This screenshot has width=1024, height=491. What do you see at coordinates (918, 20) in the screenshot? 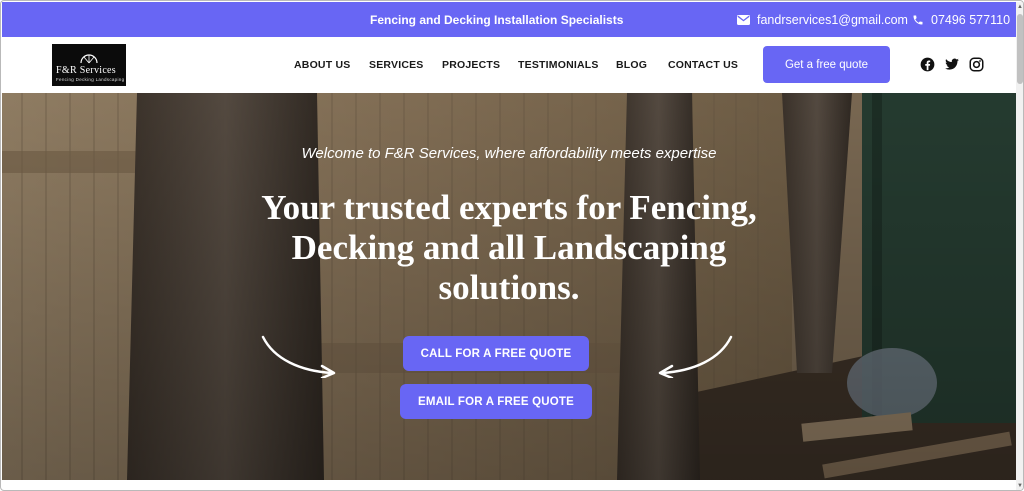
I see `phone-icon` at bounding box center [918, 20].